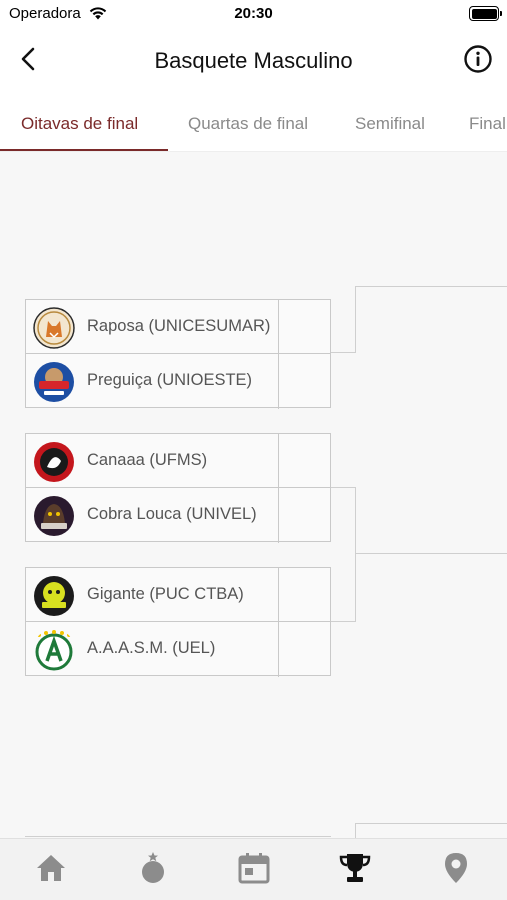 This screenshot has height=900, width=507. I want to click on status-bar: Operadora 20:30, so click(253, 14).